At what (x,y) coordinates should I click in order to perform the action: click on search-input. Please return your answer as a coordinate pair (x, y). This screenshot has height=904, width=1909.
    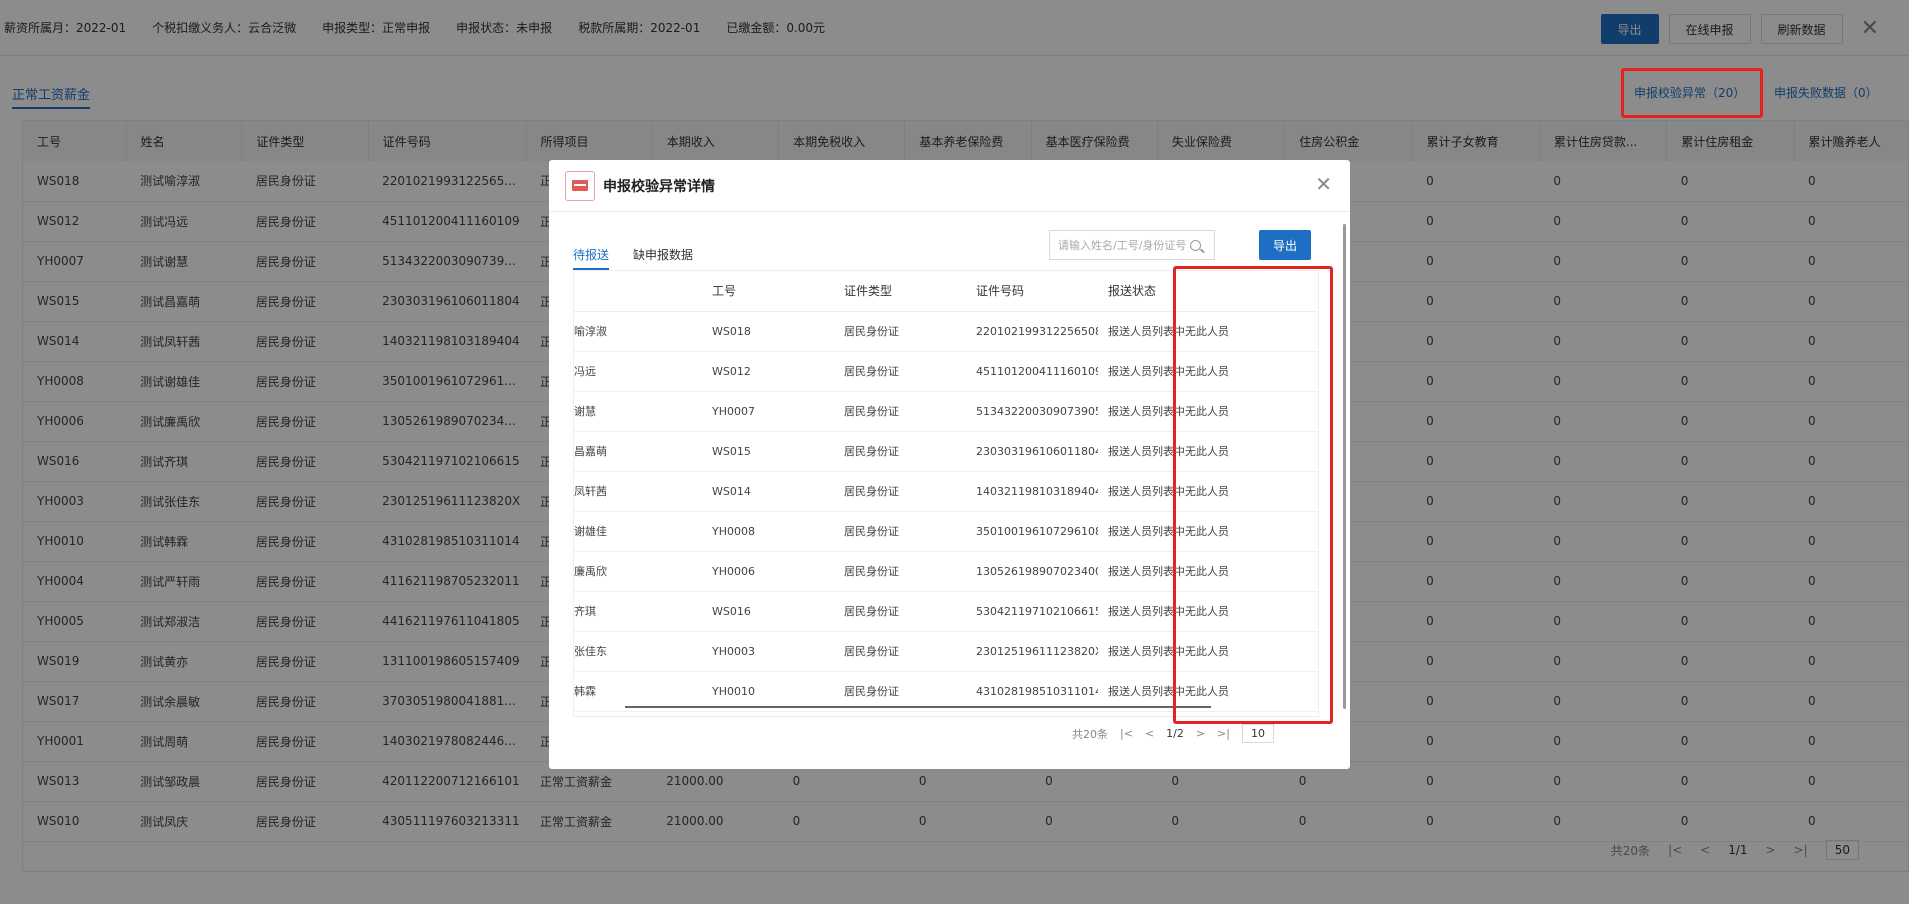
    Looking at the image, I should click on (1122, 245).